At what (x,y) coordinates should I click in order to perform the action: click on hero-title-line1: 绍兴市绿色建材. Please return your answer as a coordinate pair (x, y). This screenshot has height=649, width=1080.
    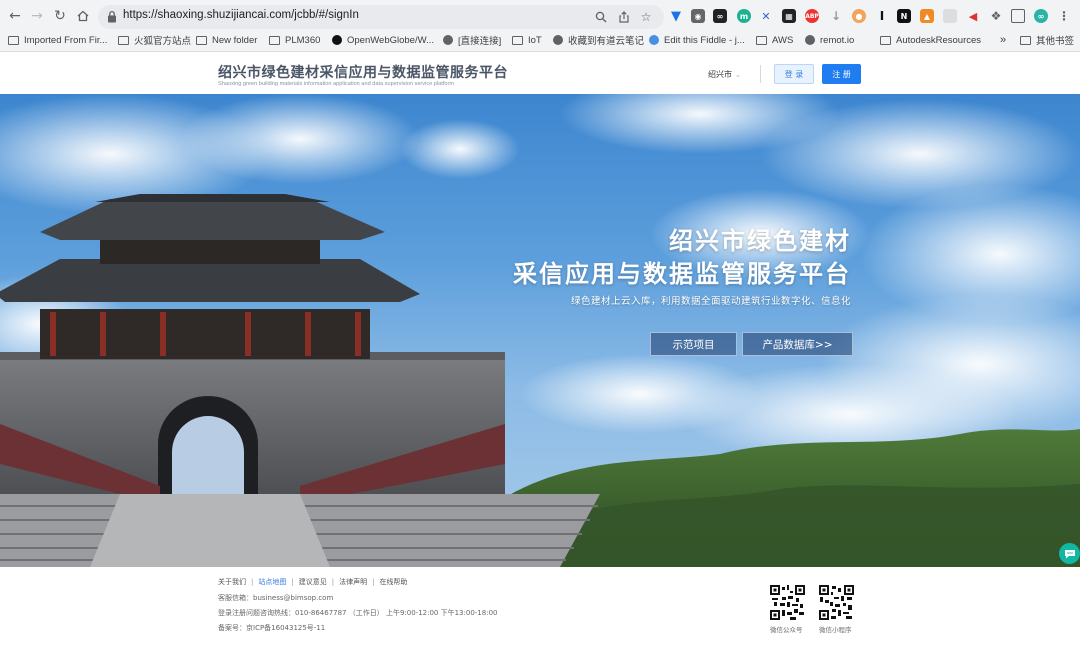
    Looking at the image, I should click on (760, 241).